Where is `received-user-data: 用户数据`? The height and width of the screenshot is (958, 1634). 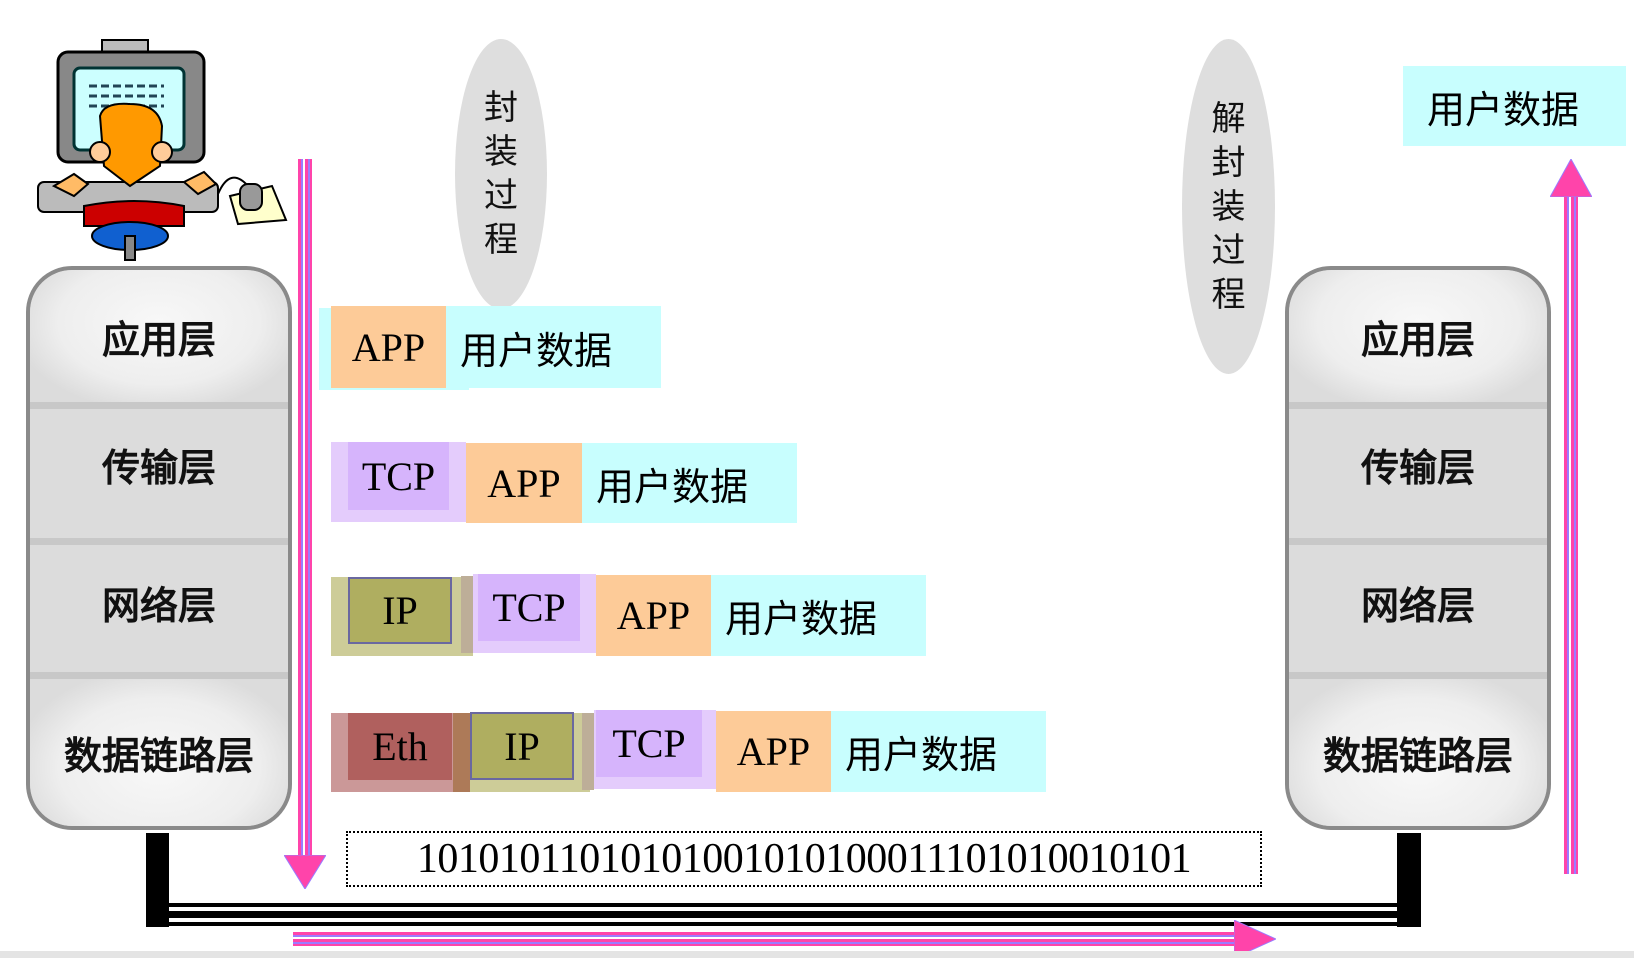 received-user-data: 用户数据 is located at coordinates (1514, 106).